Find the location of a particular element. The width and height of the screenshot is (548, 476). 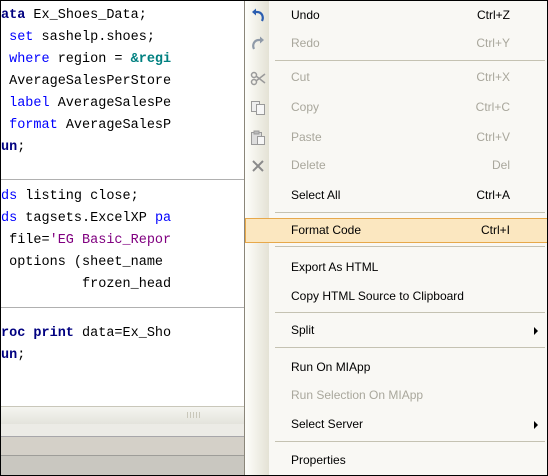

code-token: AverageSalesPe is located at coordinates (110, 103).